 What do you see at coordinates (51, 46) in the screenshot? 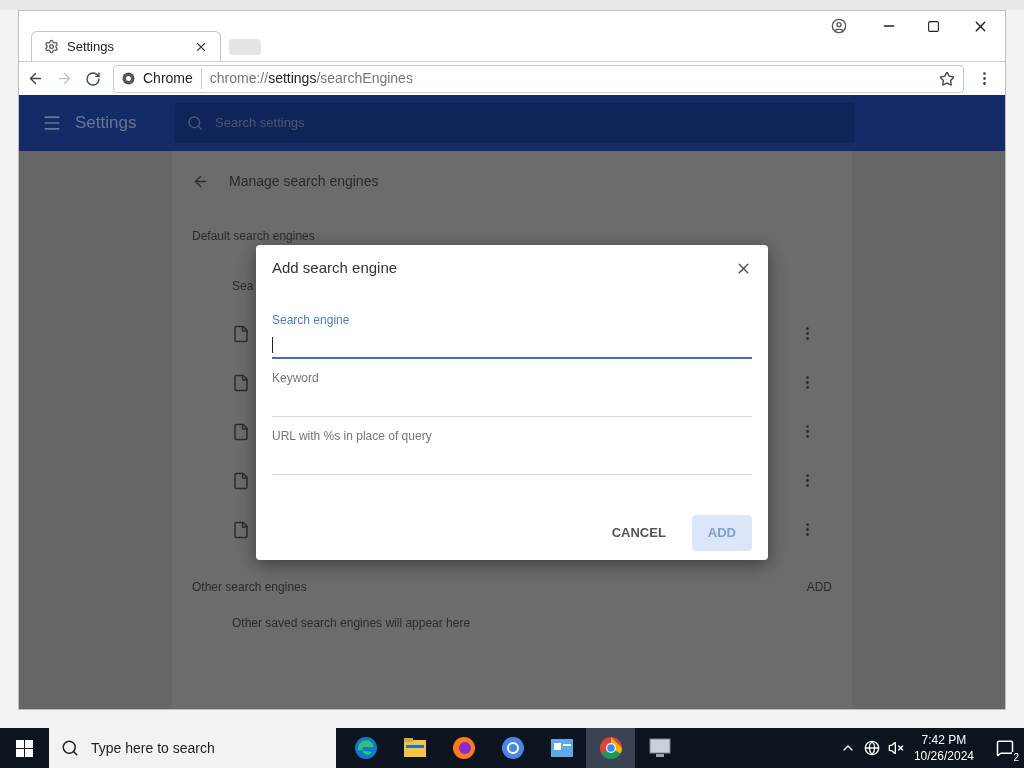
I see `settings-icon` at bounding box center [51, 46].